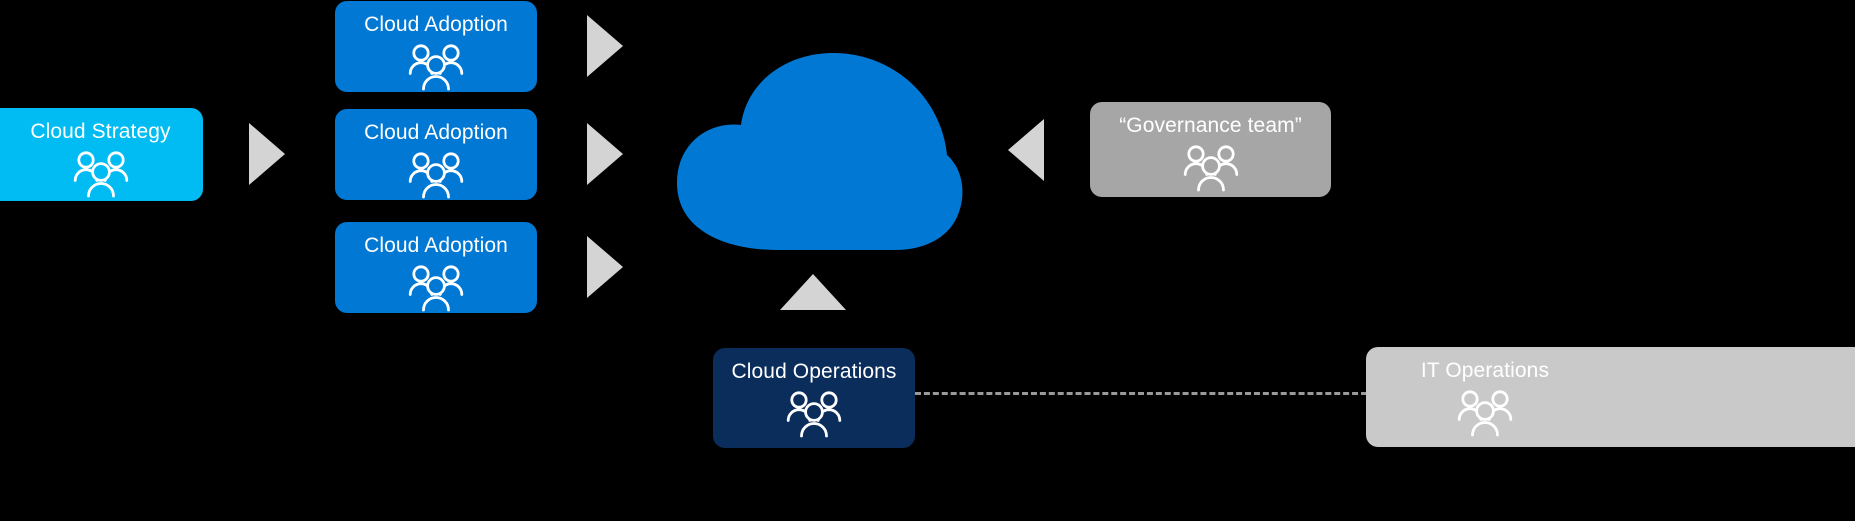 This screenshot has width=1855, height=521. I want to click on node-governance-team: “Governance team”, so click(1210, 149).